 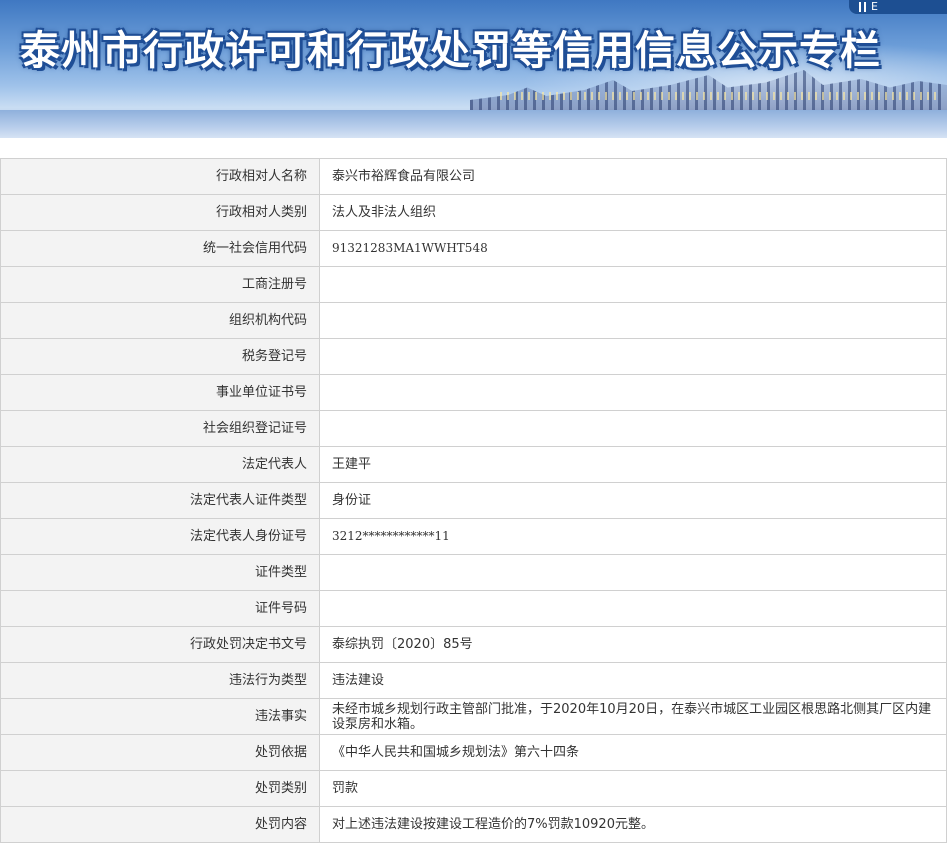 What do you see at coordinates (633, 176) in the screenshot?
I see `row-value: 泰兴市裕辉食品有限公司` at bounding box center [633, 176].